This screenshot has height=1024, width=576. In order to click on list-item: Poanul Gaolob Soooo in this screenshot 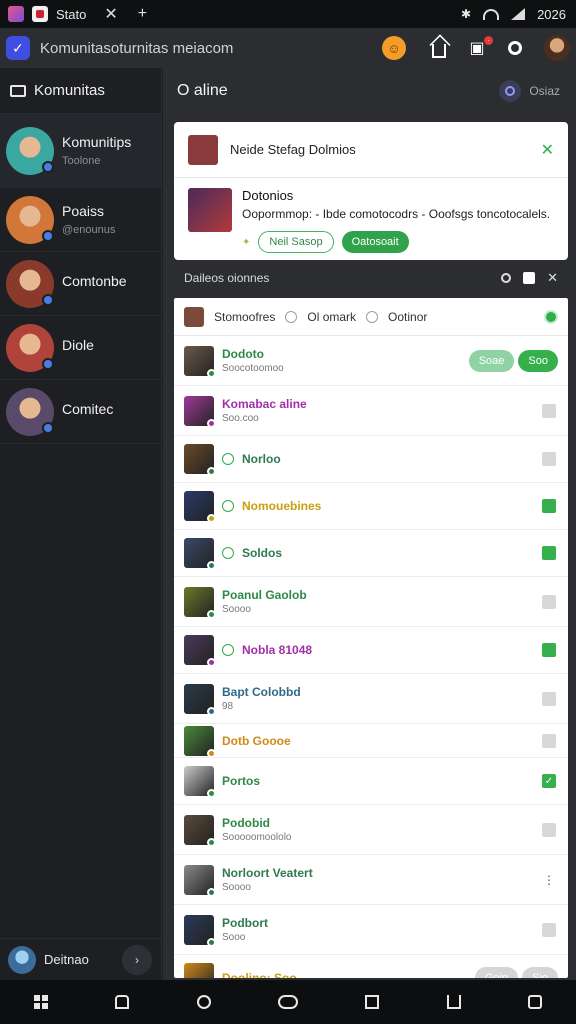, I will do `click(371, 602)`.